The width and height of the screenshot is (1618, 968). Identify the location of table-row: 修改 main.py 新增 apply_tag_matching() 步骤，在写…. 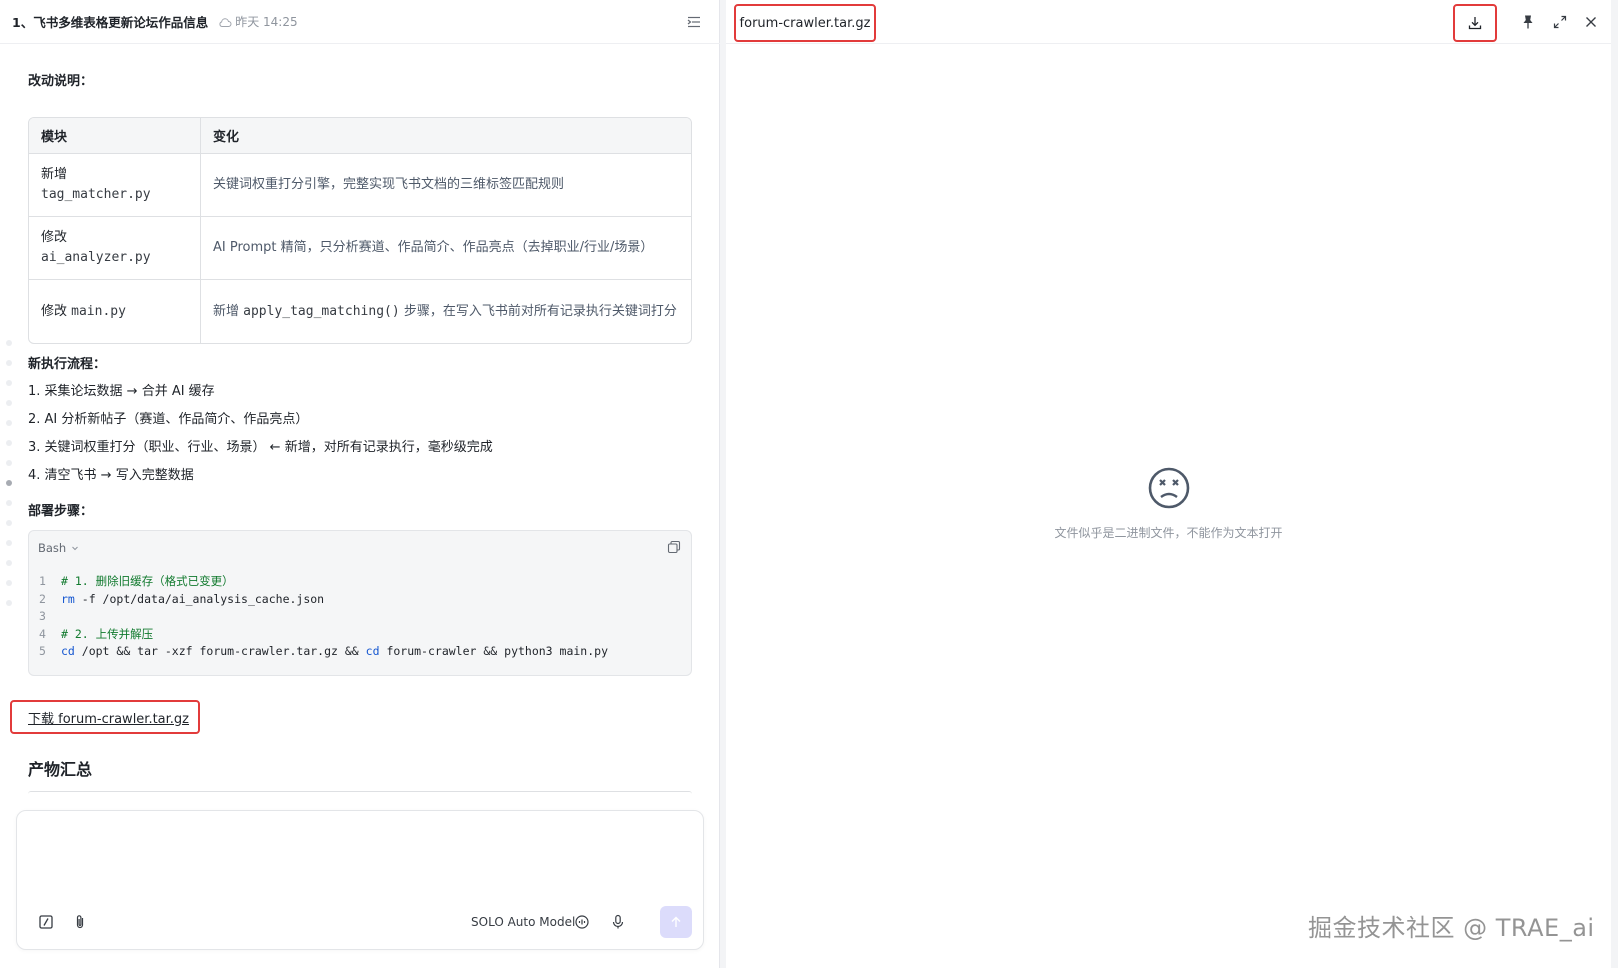
(360, 311).